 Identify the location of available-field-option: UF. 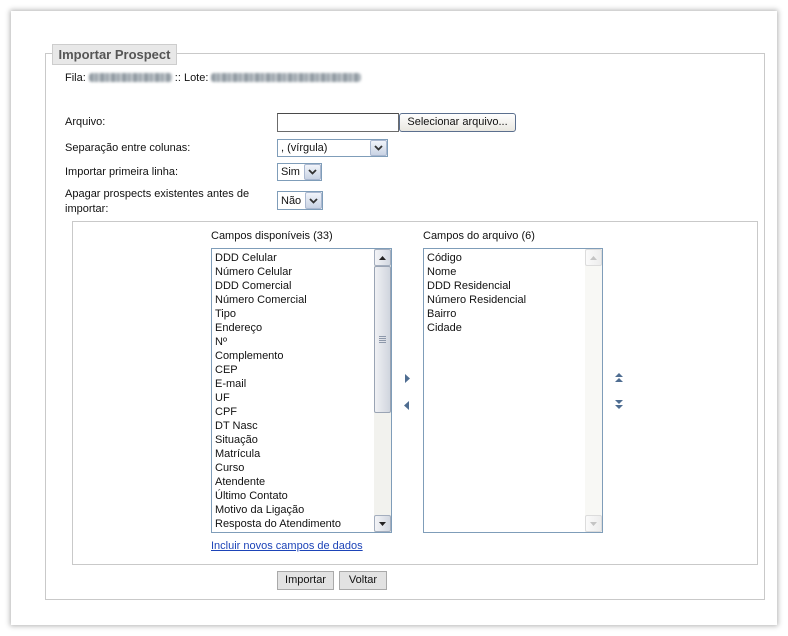
(294, 398).